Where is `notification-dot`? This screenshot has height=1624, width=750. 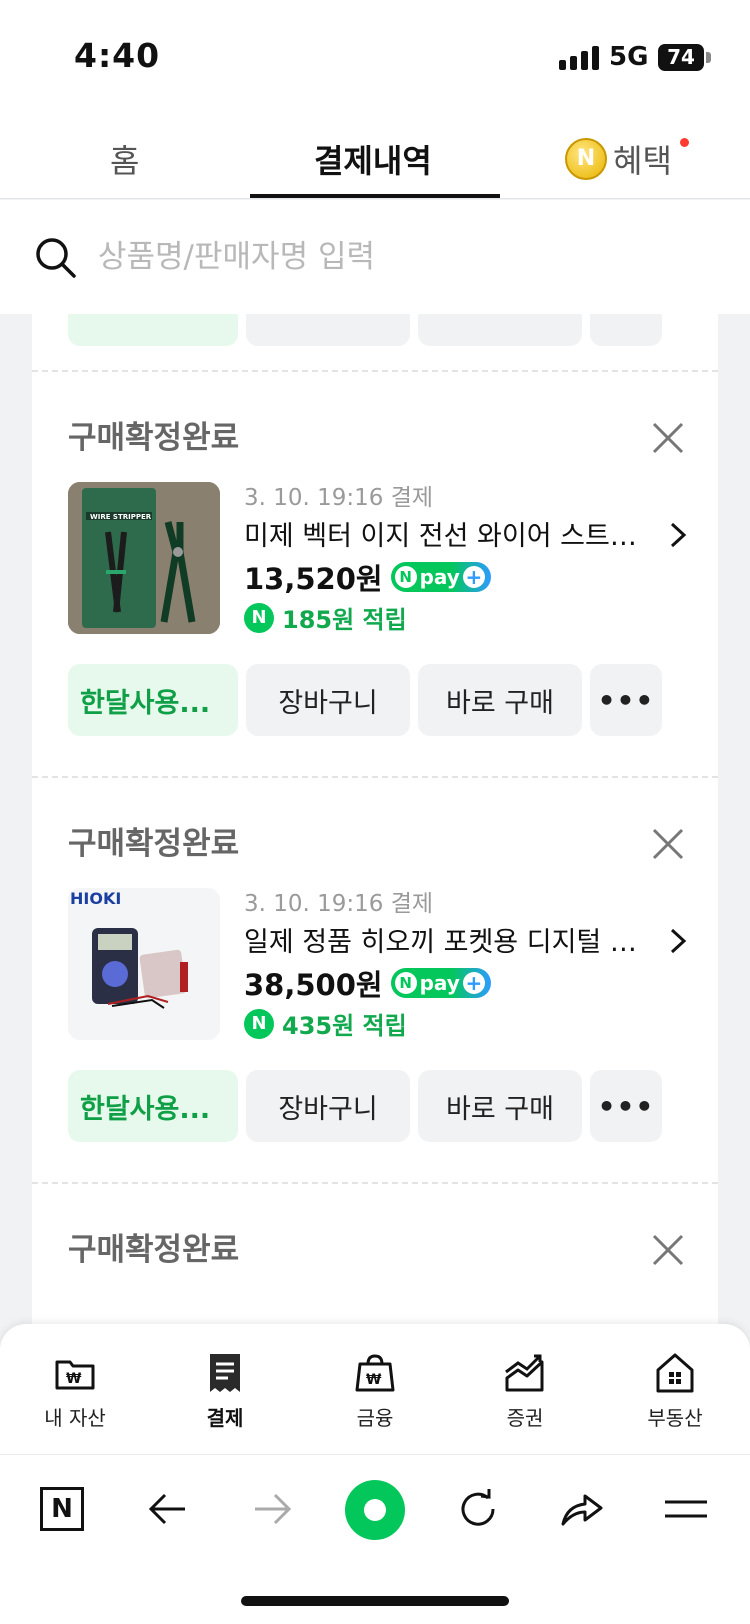
notification-dot is located at coordinates (684, 142).